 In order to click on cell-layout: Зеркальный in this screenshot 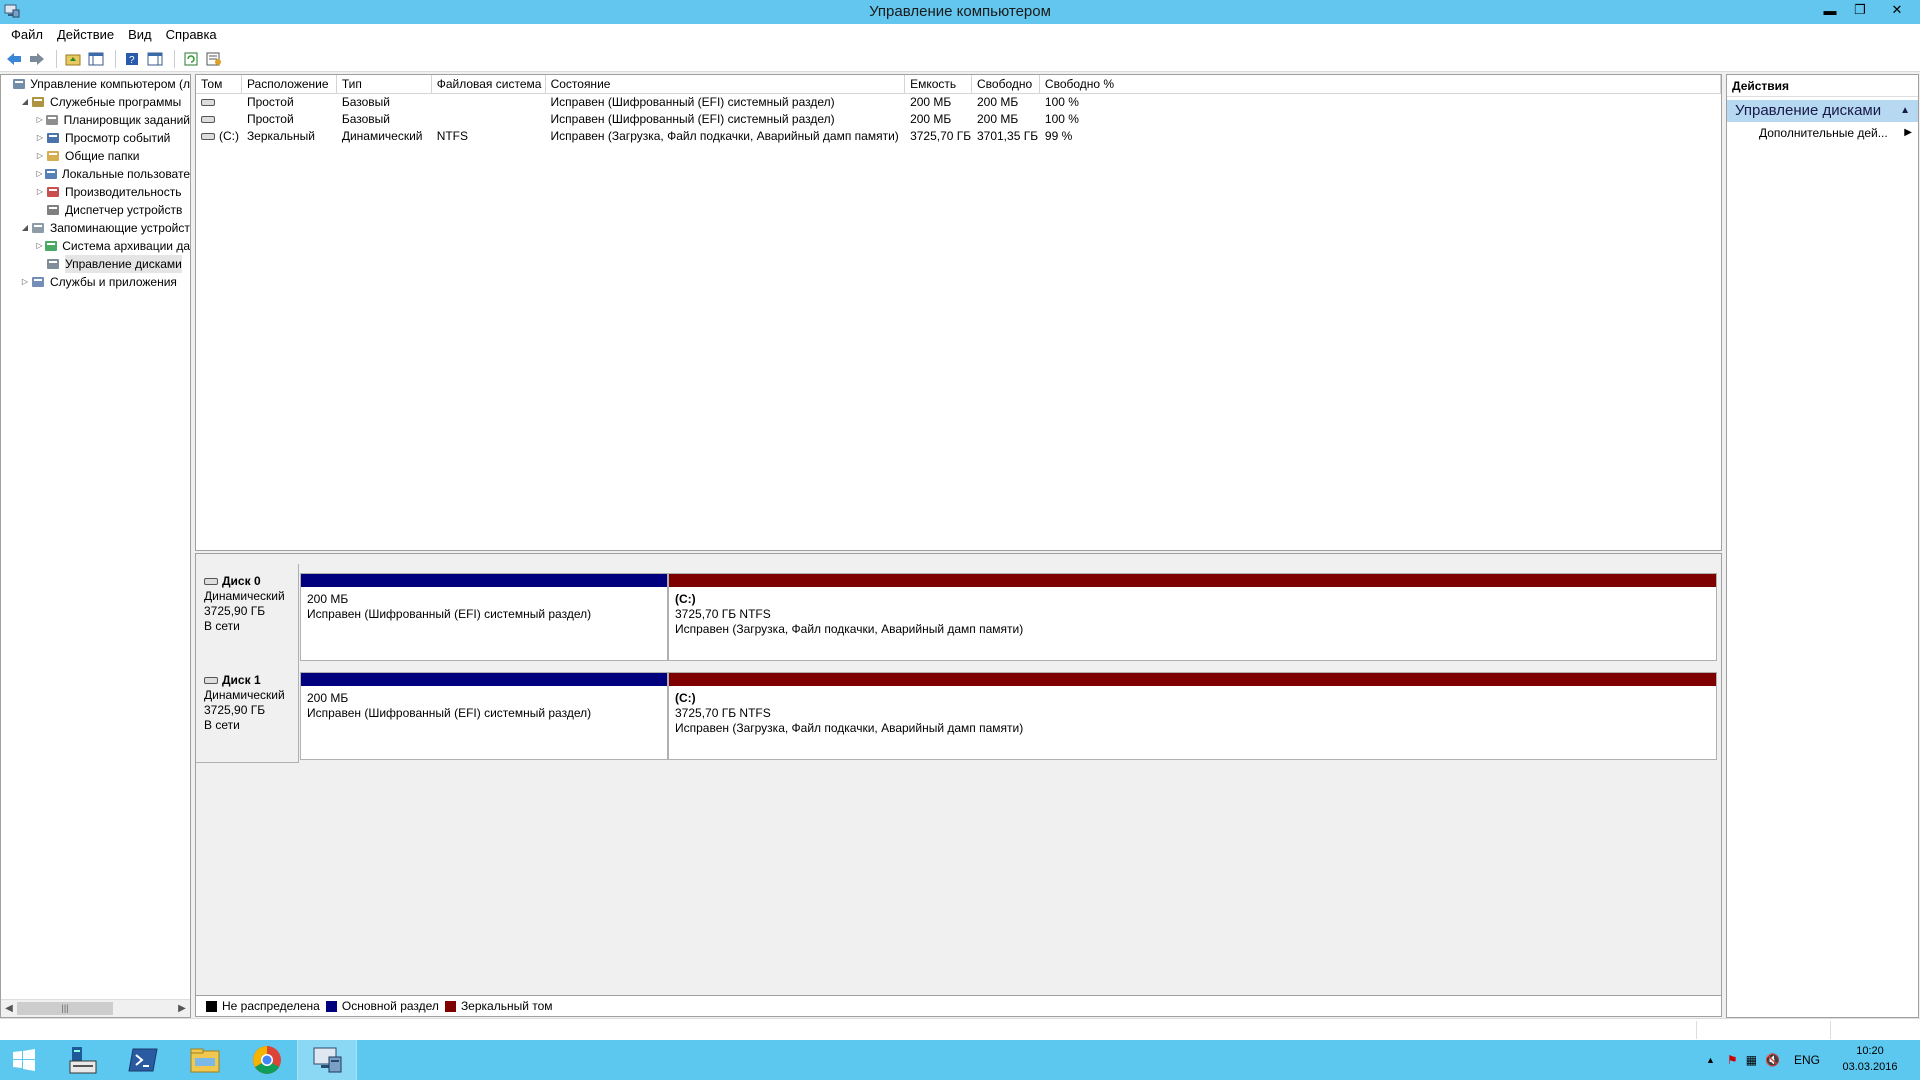, I will do `click(280, 136)`.